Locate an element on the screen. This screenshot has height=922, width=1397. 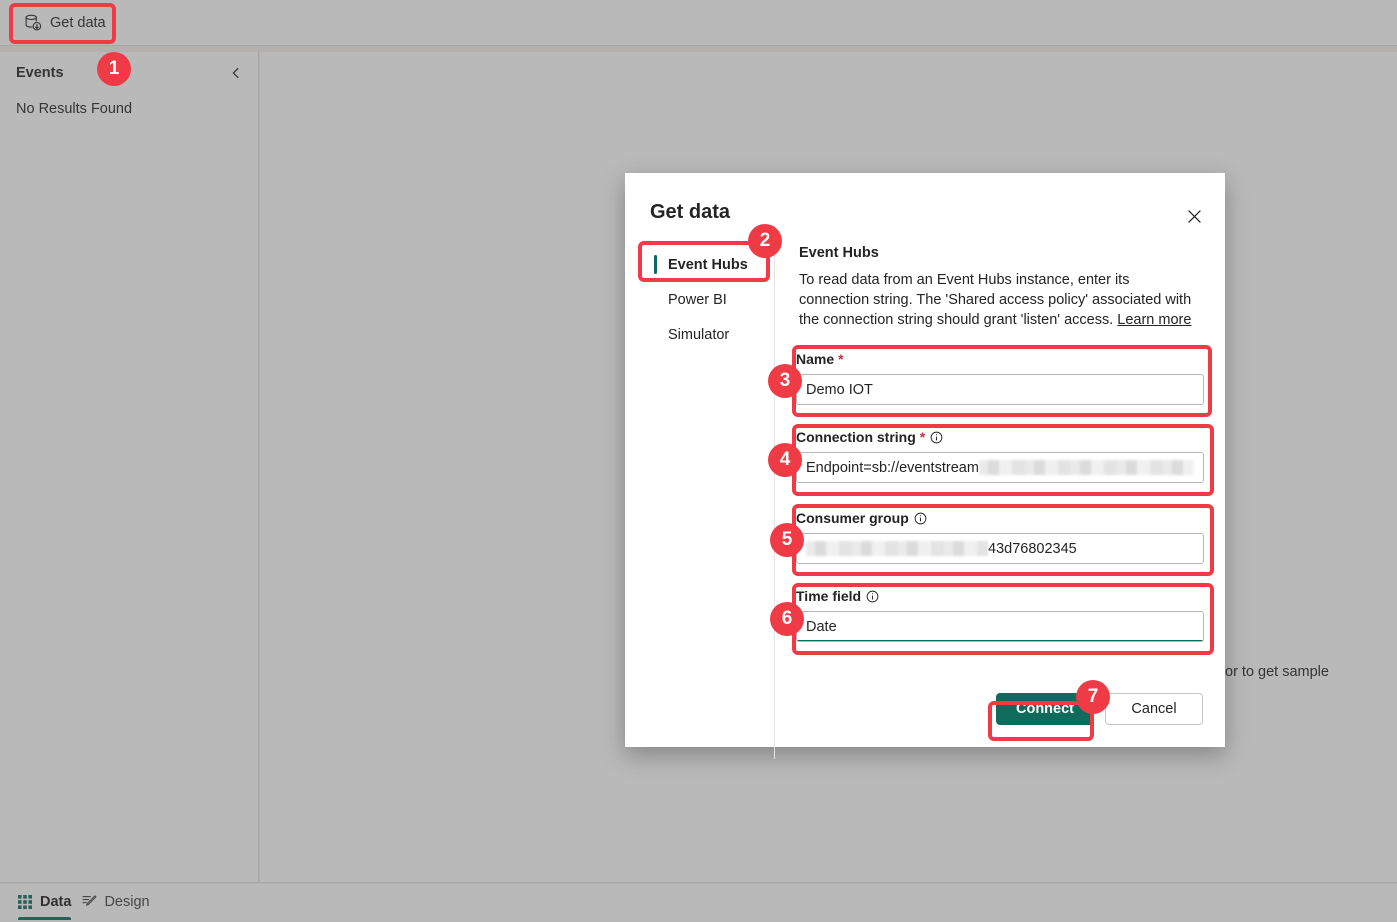
dialog-nav-item-simulator: Simulator is located at coordinates (720, 334).